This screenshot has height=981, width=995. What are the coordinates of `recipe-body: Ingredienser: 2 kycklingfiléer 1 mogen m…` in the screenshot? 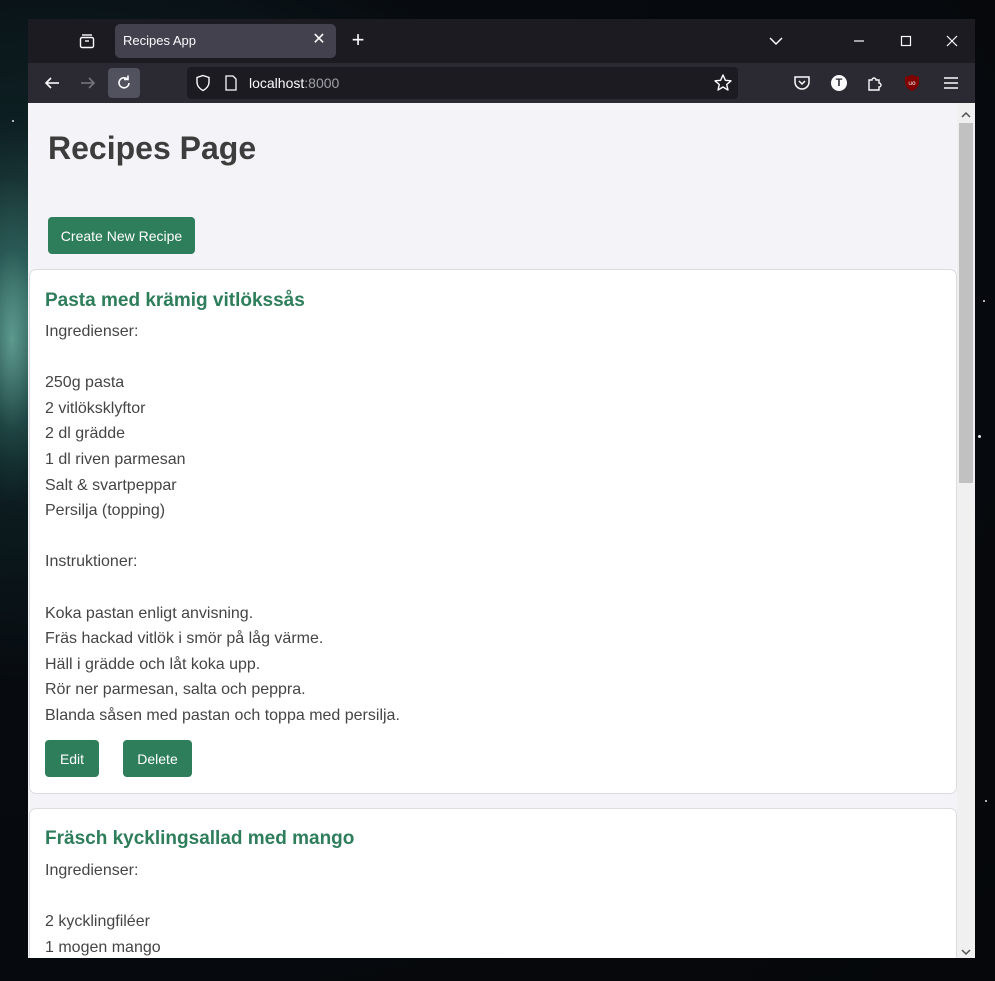 It's located at (103, 909).